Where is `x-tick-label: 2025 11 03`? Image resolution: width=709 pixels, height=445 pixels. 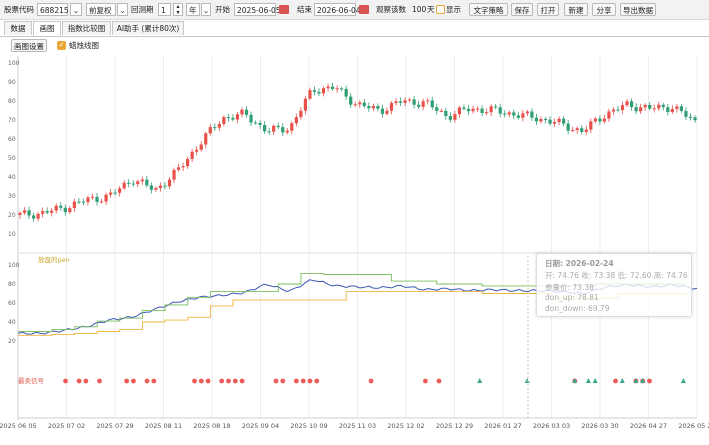 x-tick-label: 2025 11 03 is located at coordinates (357, 426).